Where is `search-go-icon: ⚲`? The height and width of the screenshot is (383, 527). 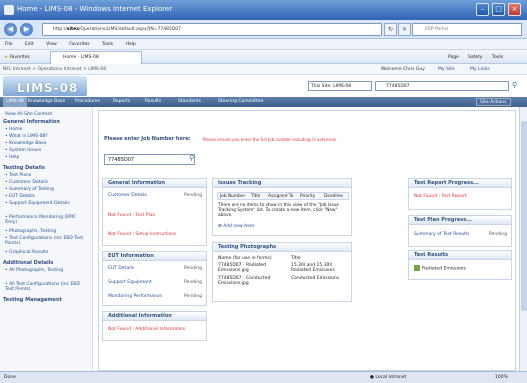
search-go-icon: ⚲ is located at coordinates (514, 85).